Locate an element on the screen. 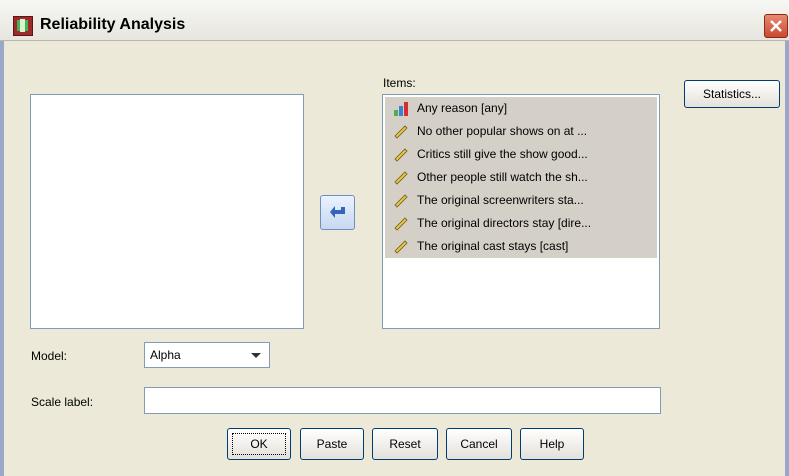 Image resolution: width=789 pixels, height=476 pixels. list-item: The original cast stays [cast] is located at coordinates (521, 246).